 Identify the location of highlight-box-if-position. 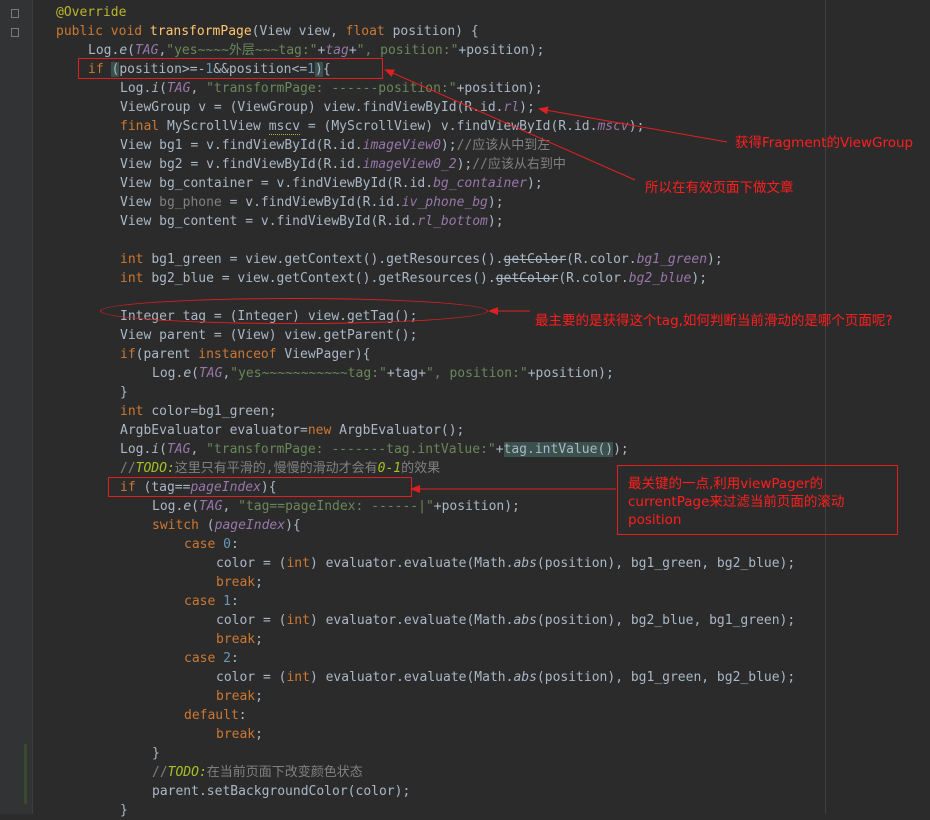
(230, 68).